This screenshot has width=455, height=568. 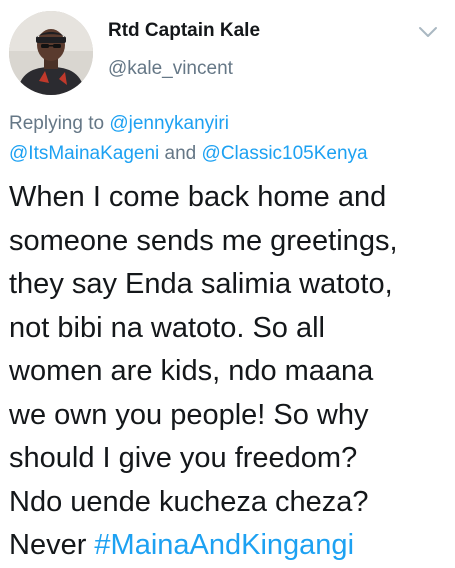 I want to click on replying-to-line: Replying to @jennykanyiri, so click(x=119, y=124).